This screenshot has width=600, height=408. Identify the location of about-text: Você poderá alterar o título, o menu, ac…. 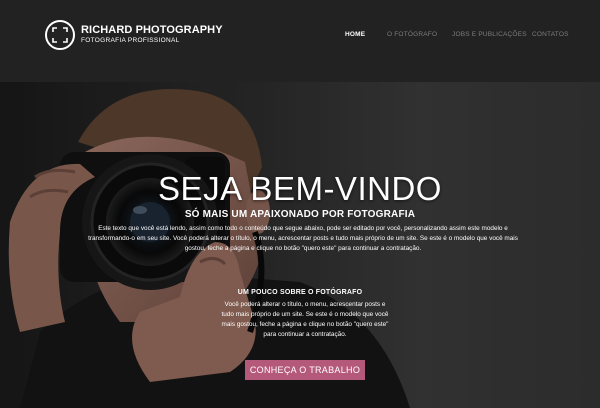
(305, 319).